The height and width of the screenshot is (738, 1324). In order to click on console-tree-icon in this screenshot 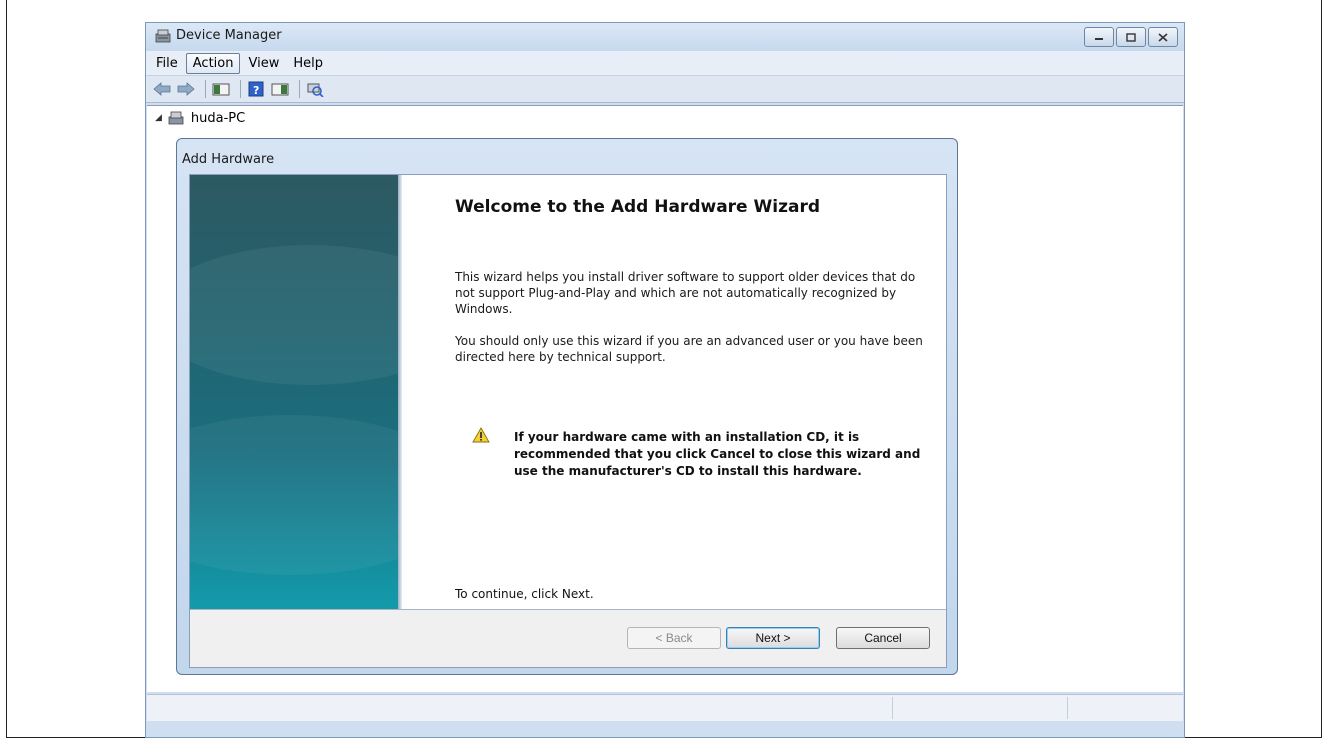, I will do `click(221, 89)`.